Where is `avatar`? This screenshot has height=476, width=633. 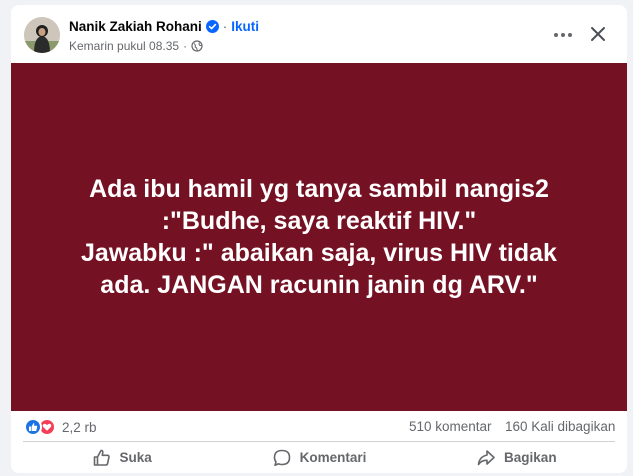 avatar is located at coordinates (42, 35).